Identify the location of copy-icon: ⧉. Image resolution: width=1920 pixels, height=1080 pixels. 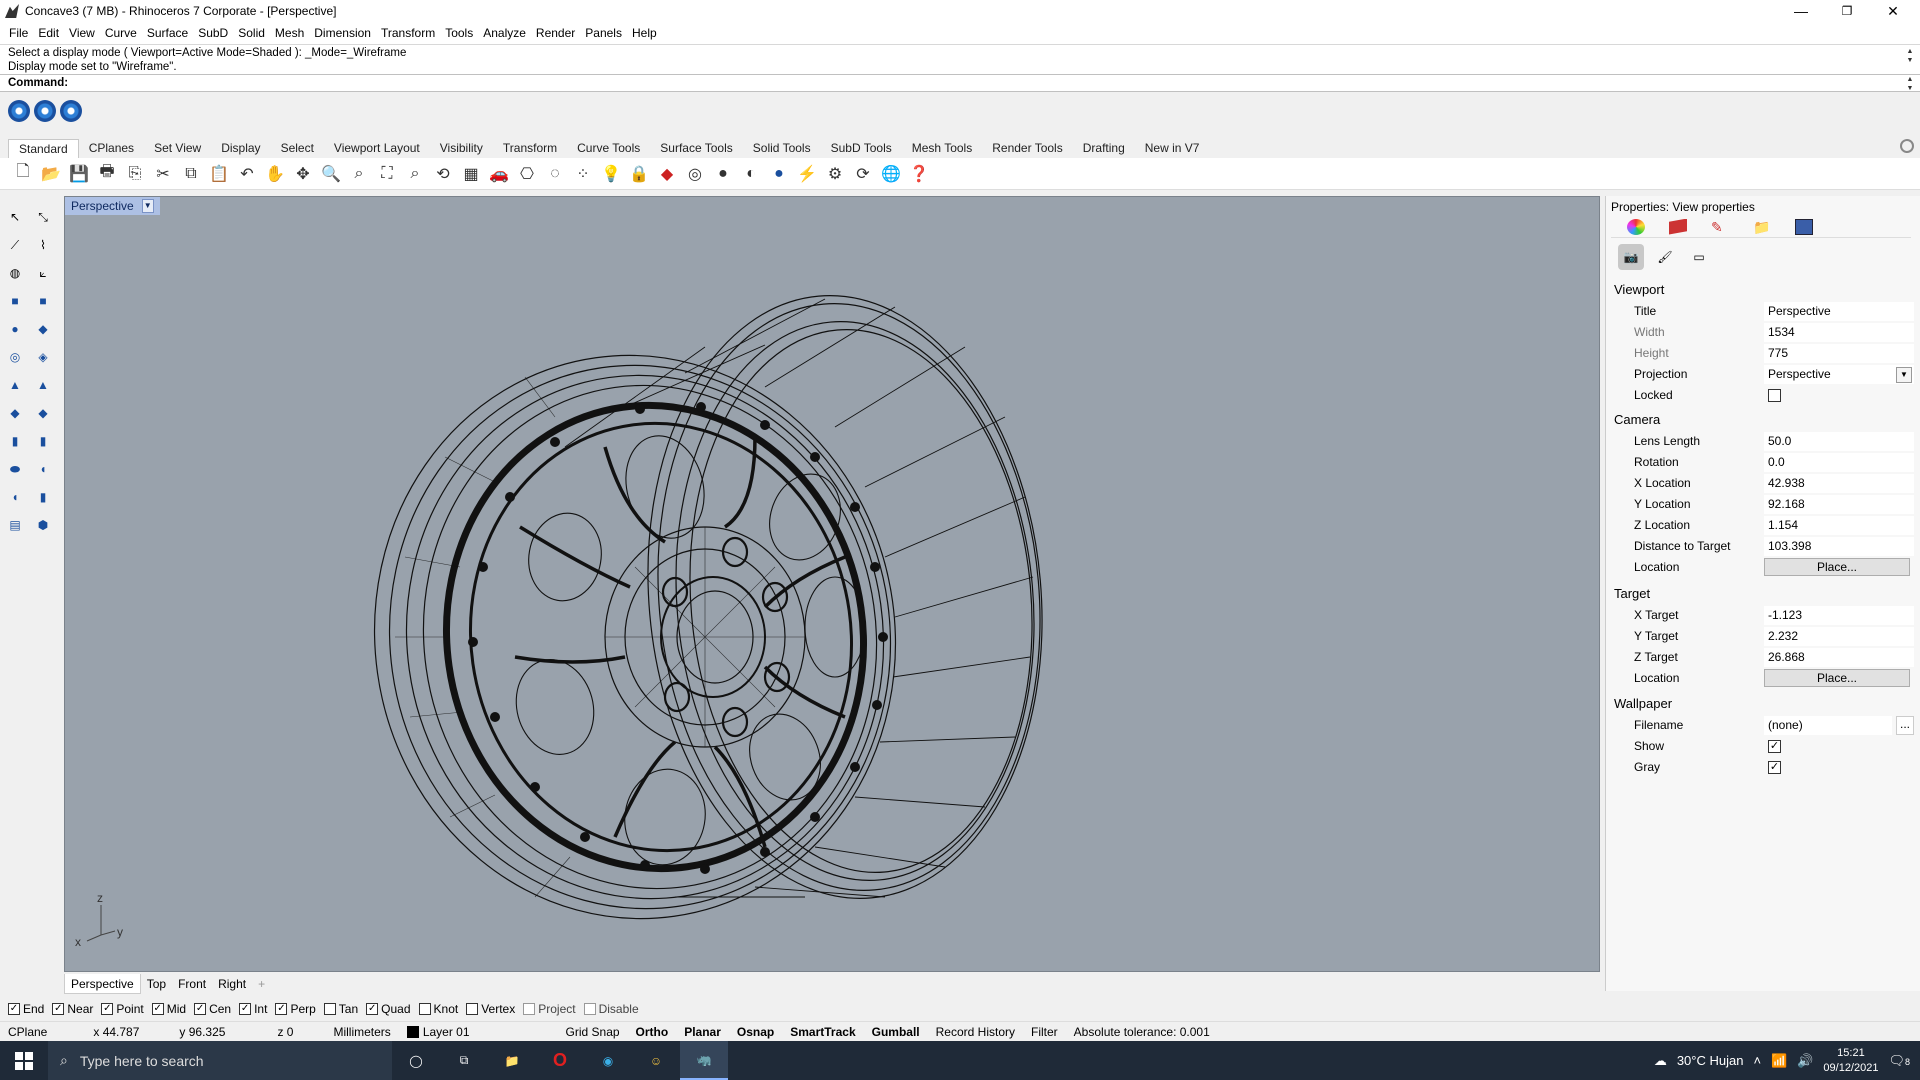
(191, 174).